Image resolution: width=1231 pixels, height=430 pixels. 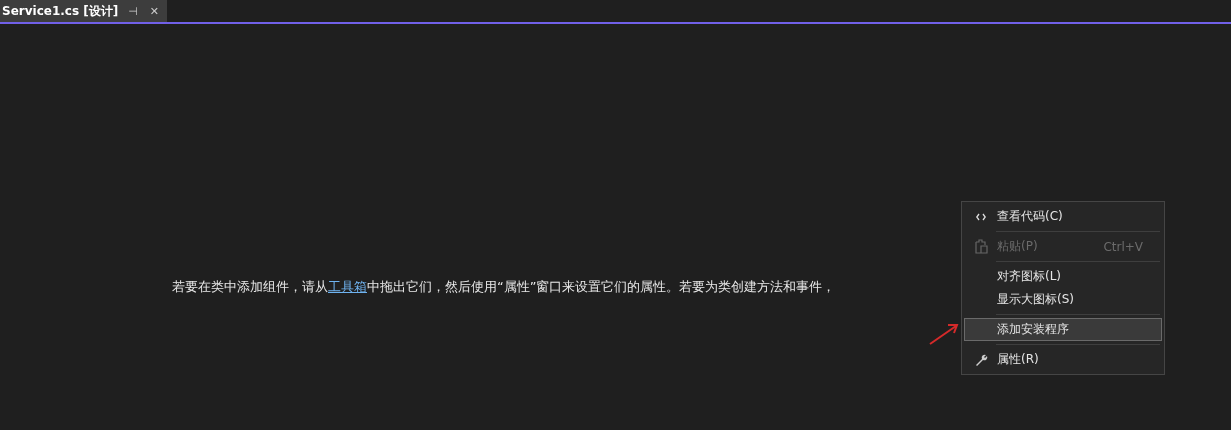 I want to click on menu-item: 对齐图标(L), so click(x=1063, y=276).